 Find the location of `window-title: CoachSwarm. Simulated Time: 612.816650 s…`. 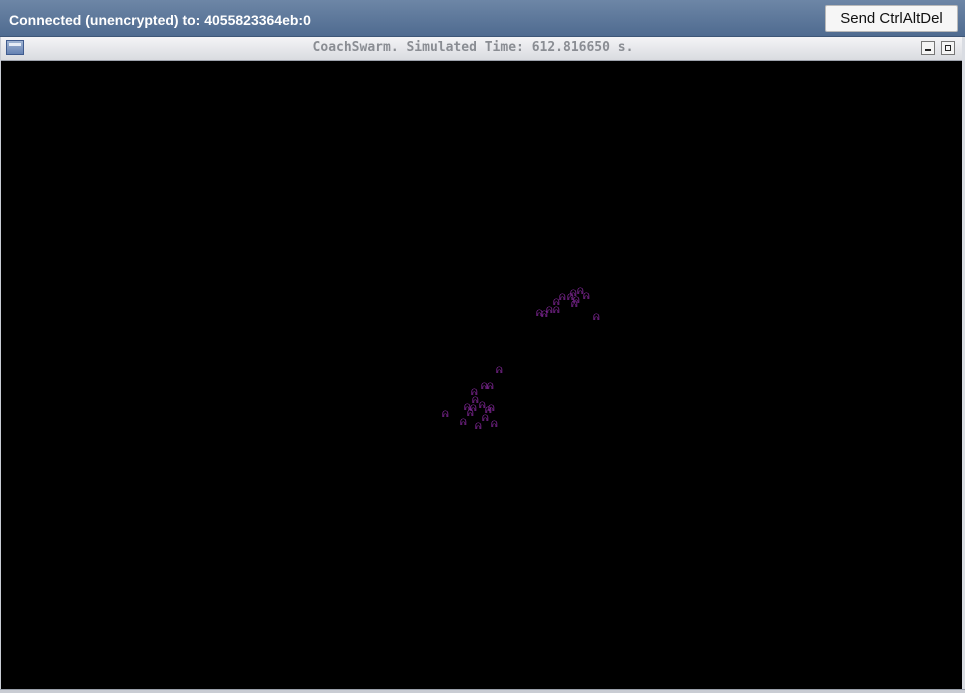

window-title: CoachSwarm. Simulated Time: 612.816650 s… is located at coordinates (473, 47).